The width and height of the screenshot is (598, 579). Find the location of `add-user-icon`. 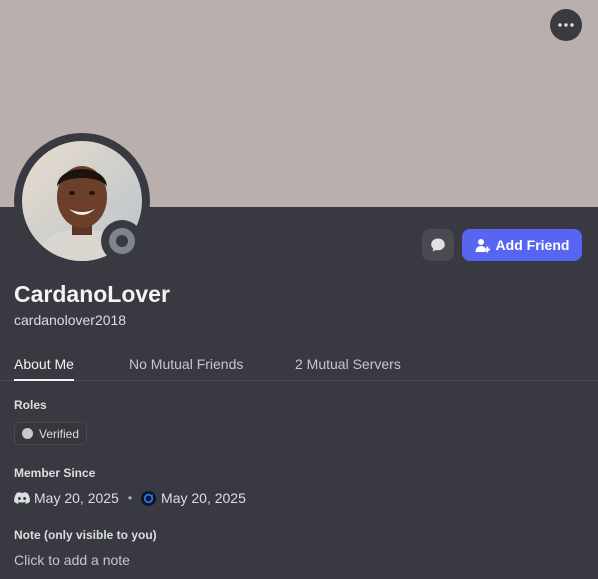

add-user-icon is located at coordinates (482, 245).